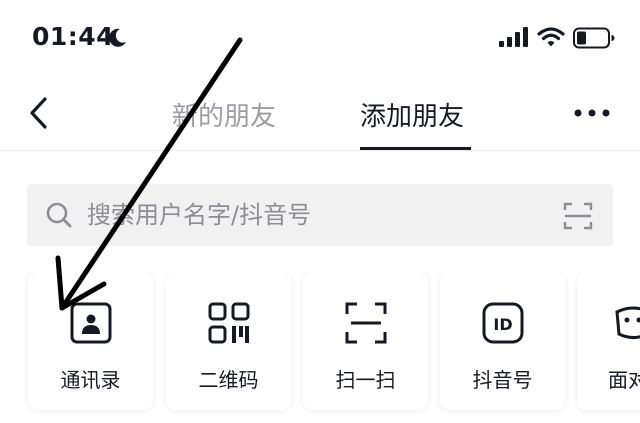 Image resolution: width=640 pixels, height=423 pixels. I want to click on cellular-signal-icon, so click(513, 37).